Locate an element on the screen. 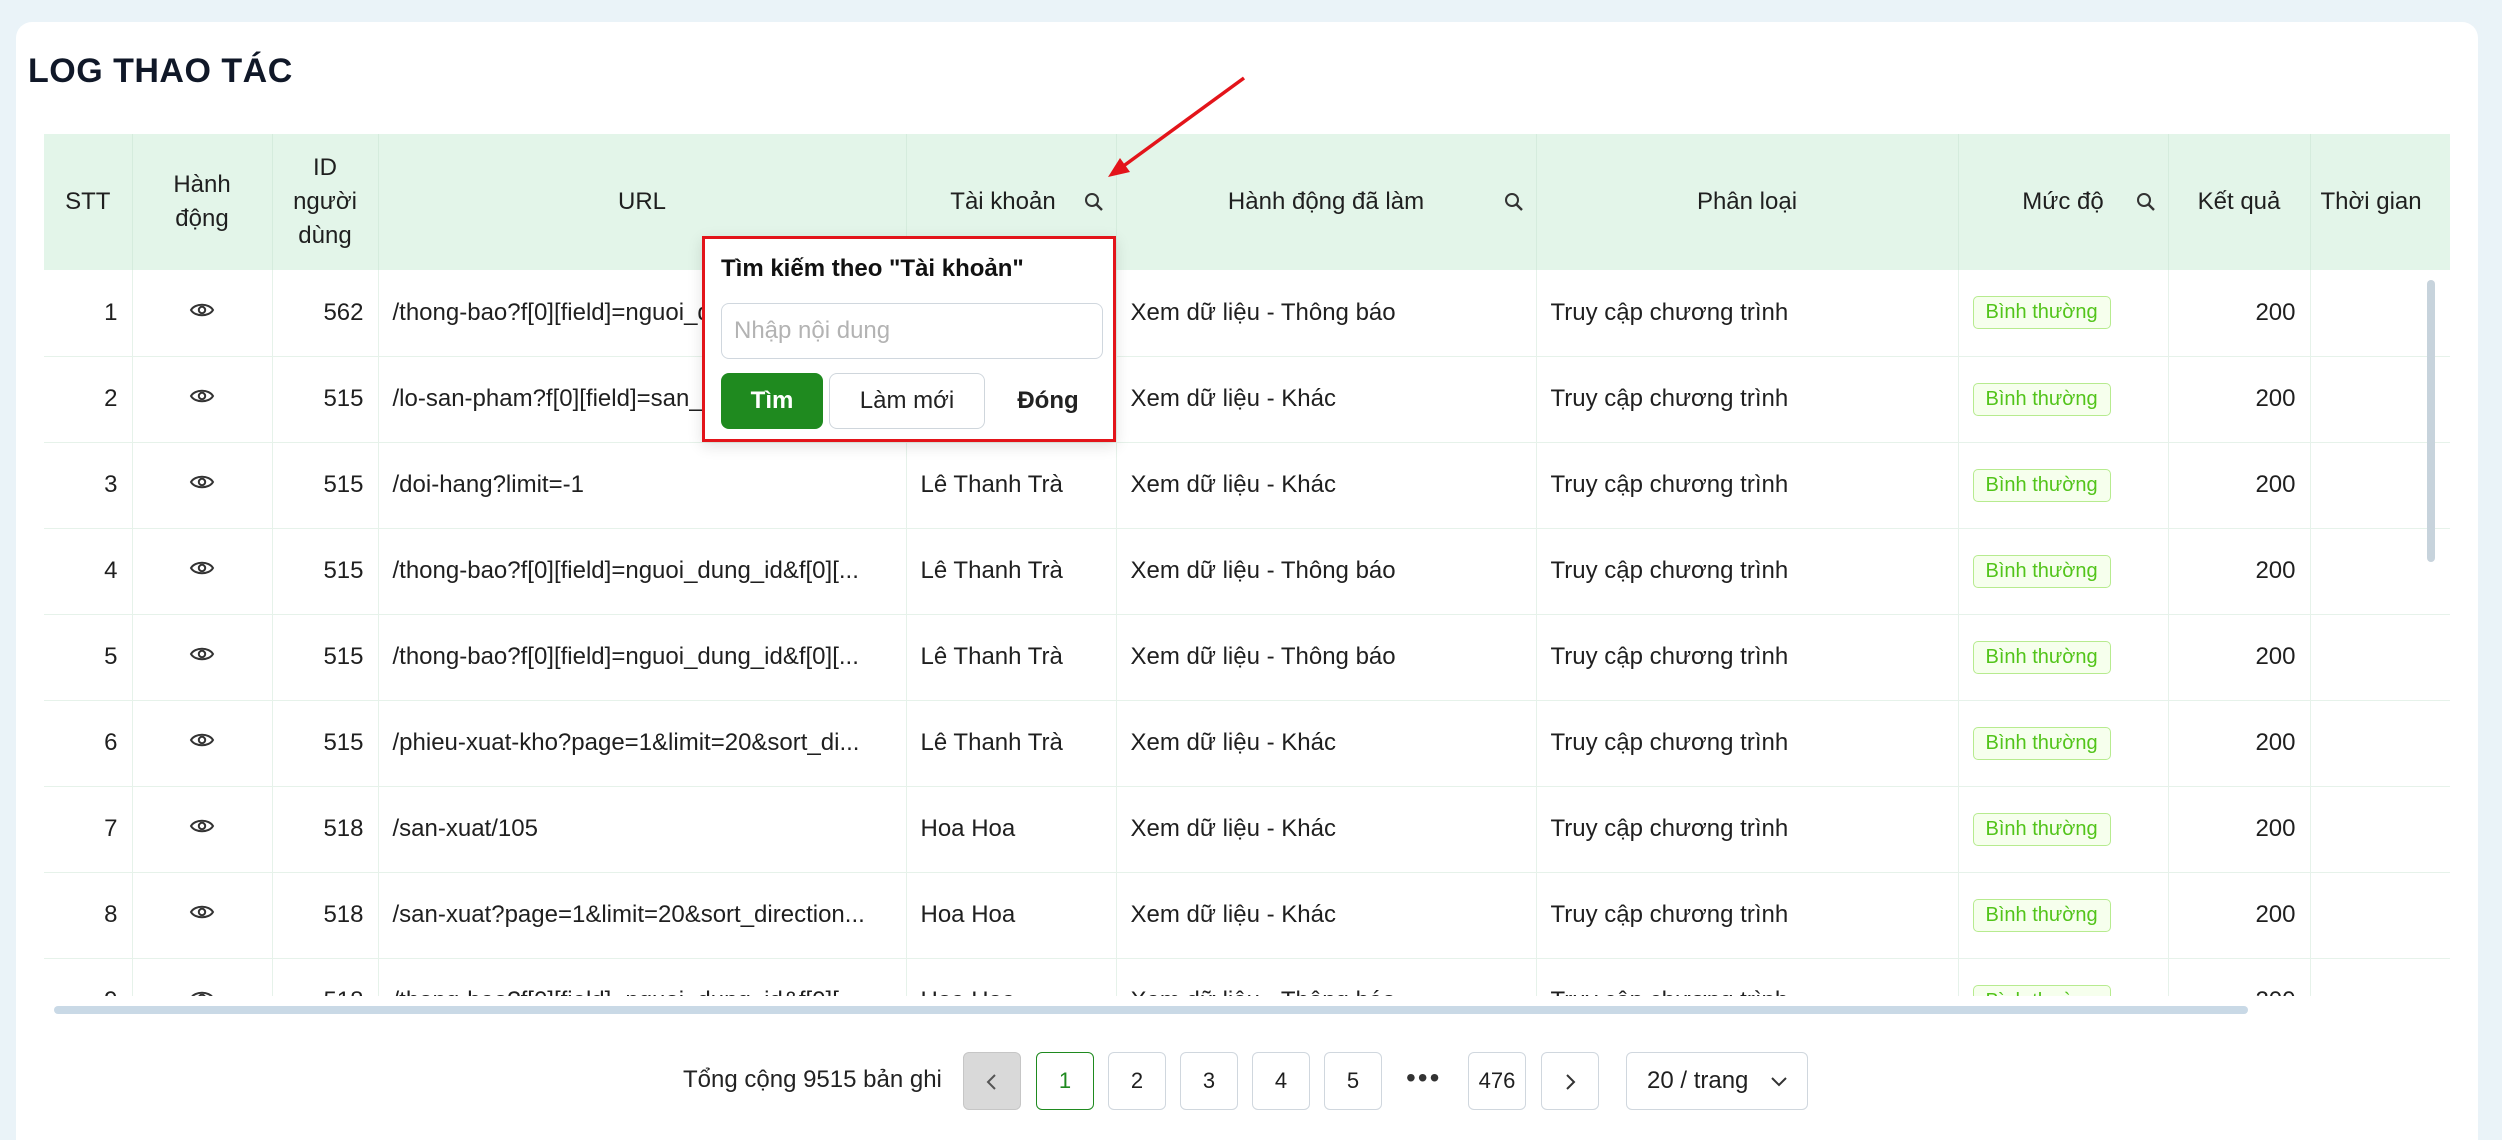 Image resolution: width=2502 pixels, height=1140 pixels. next-page-button is located at coordinates (1570, 1081).